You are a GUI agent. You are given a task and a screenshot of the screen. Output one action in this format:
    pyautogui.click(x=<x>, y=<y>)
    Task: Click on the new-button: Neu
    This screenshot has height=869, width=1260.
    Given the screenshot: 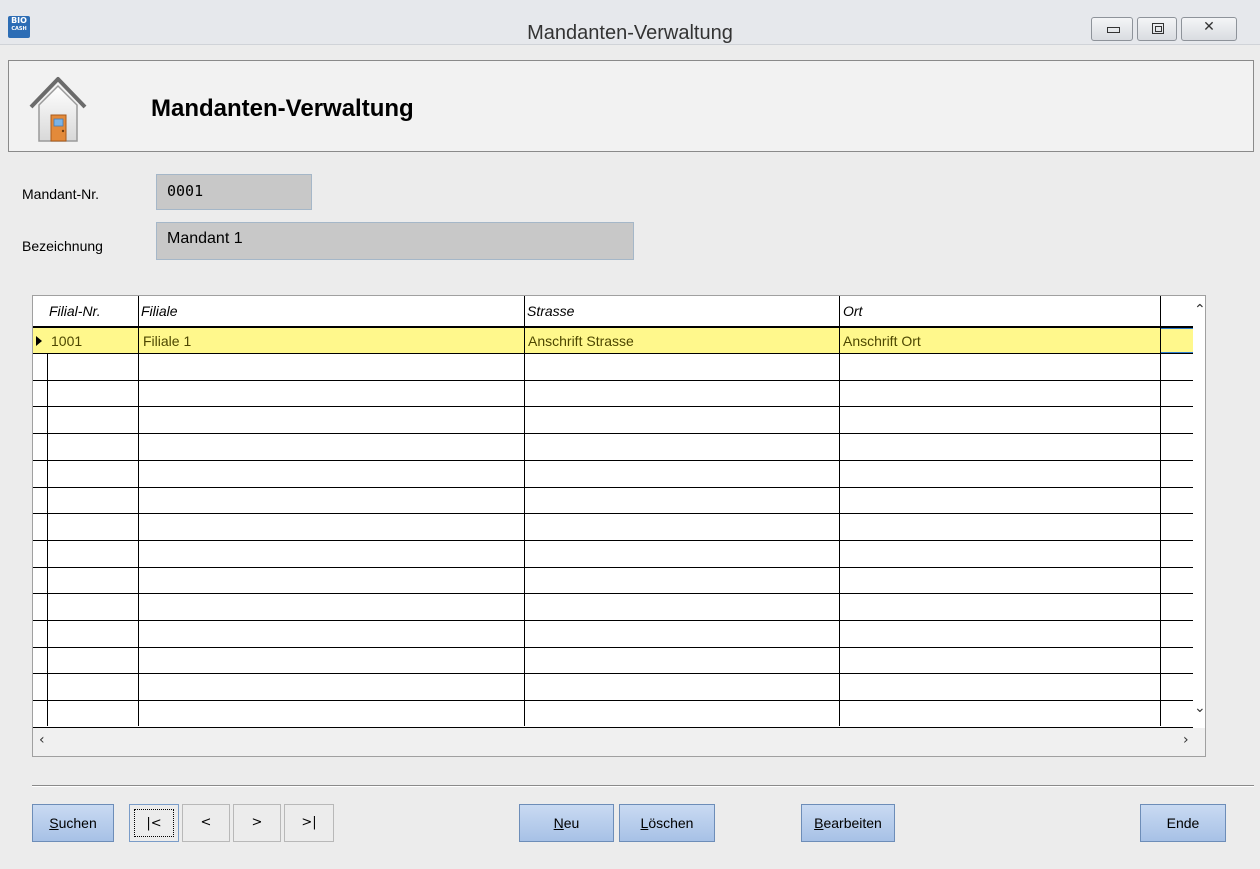 What is the action you would take?
    pyautogui.click(x=566, y=823)
    